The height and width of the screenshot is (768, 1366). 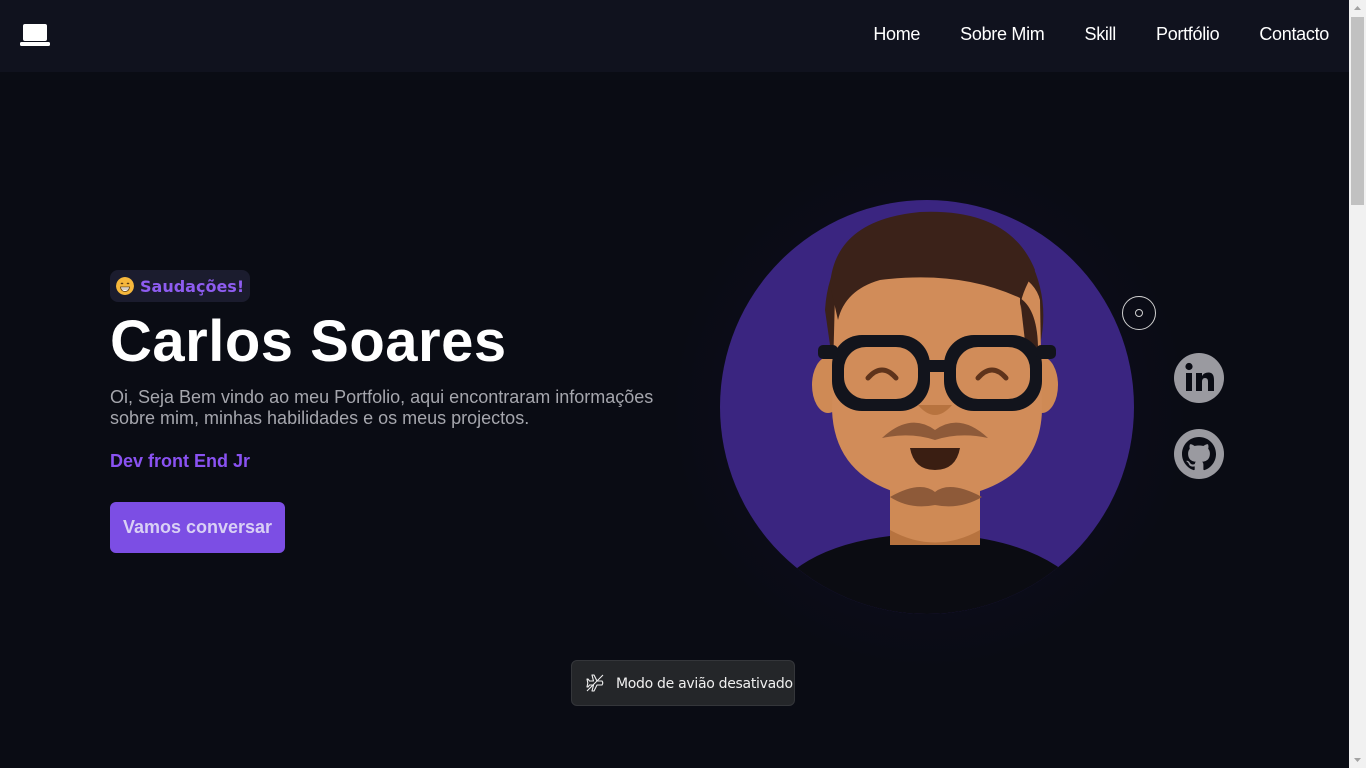 I want to click on navbar: Home Sobre Mim Skill Portfólio Contacto, so click(x=674, y=36).